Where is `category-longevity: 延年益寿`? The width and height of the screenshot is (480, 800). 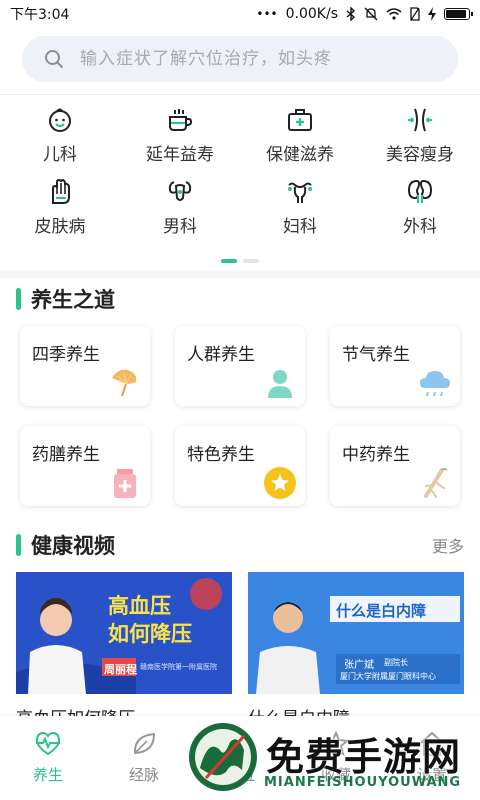
category-longevity: 延年益寿 is located at coordinates (180, 136).